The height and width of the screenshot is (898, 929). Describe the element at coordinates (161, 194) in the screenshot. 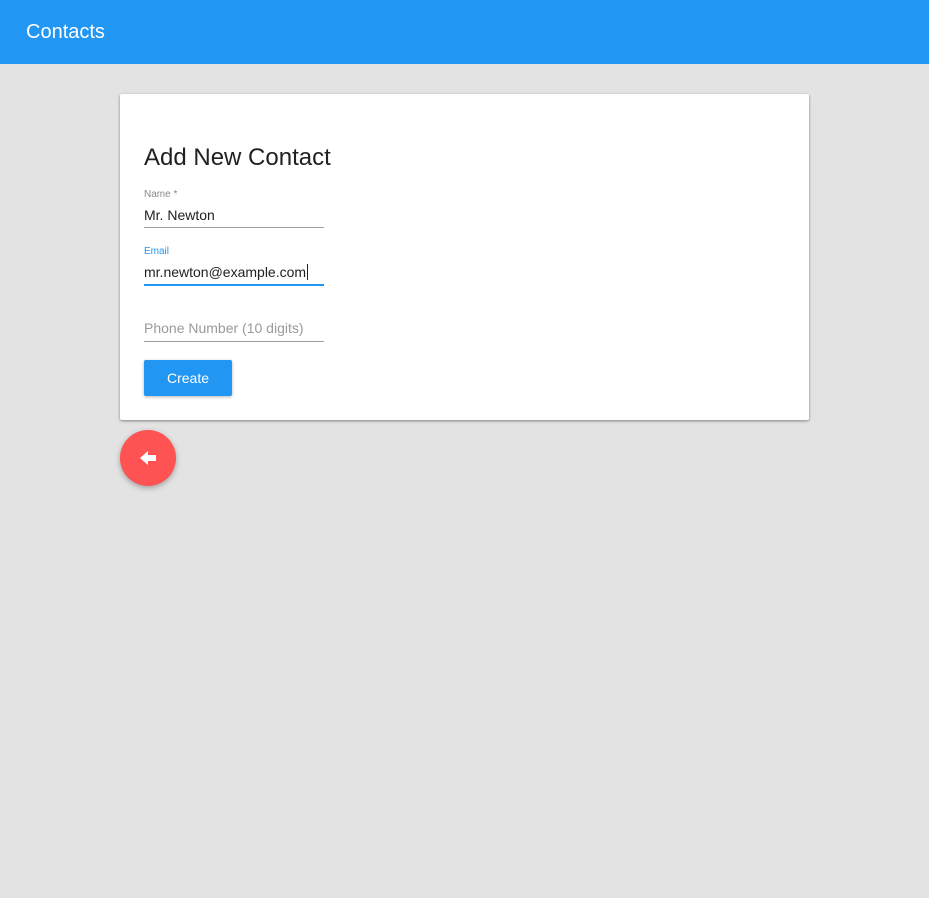

I see `name-label: Name *` at that location.